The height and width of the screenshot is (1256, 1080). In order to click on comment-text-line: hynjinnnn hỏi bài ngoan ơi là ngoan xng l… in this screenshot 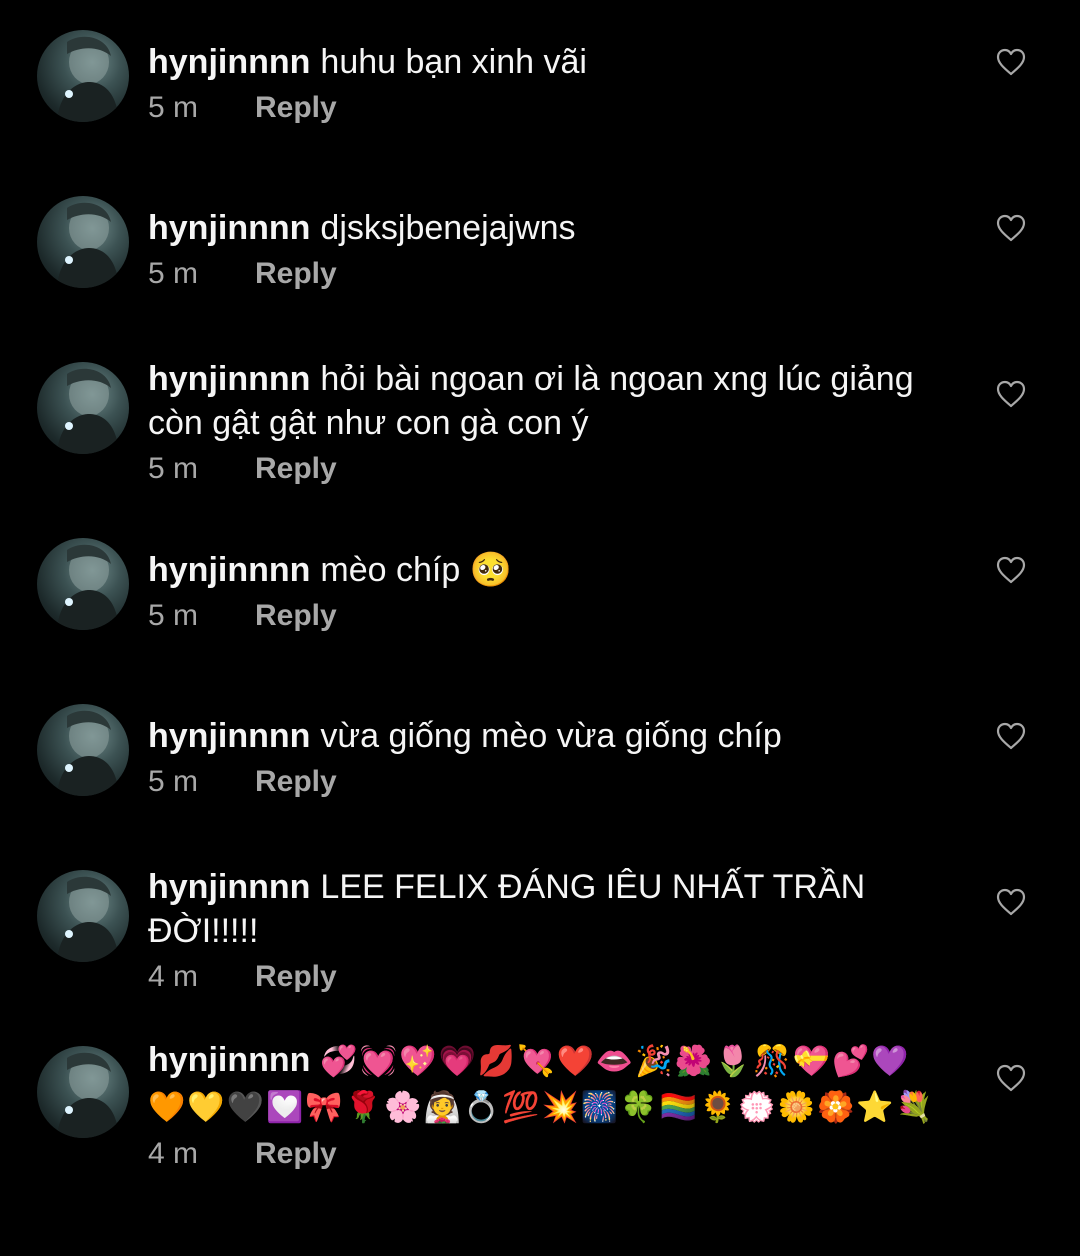, I will do `click(548, 401)`.